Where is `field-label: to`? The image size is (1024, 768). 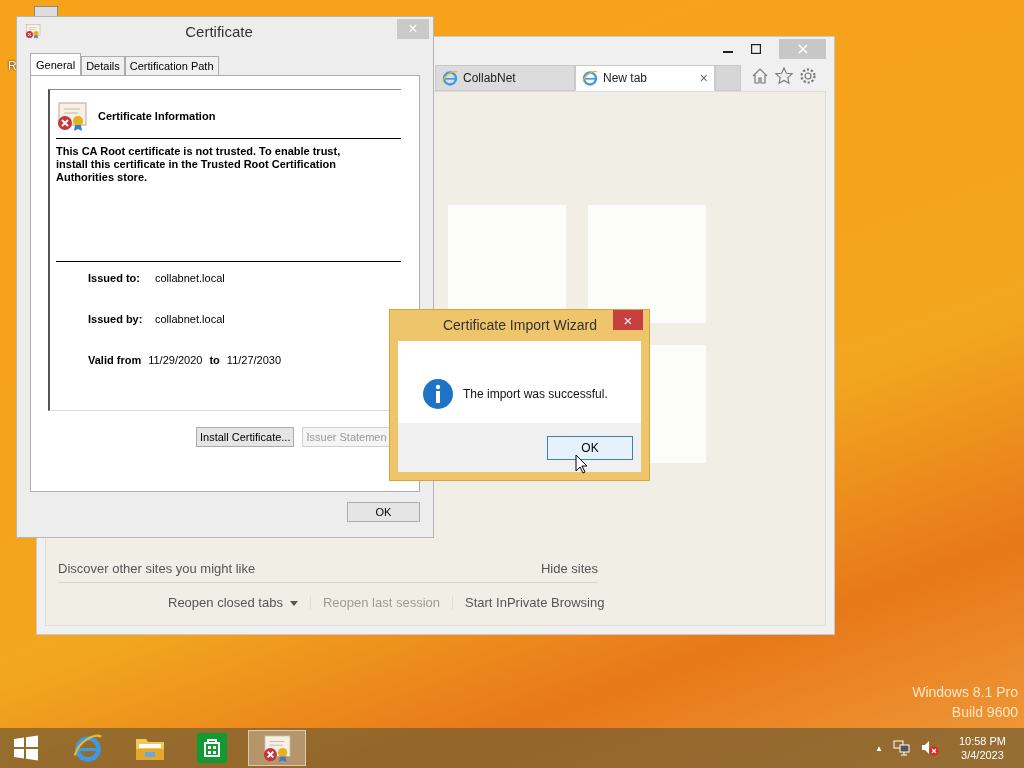 field-label: to is located at coordinates (214, 360).